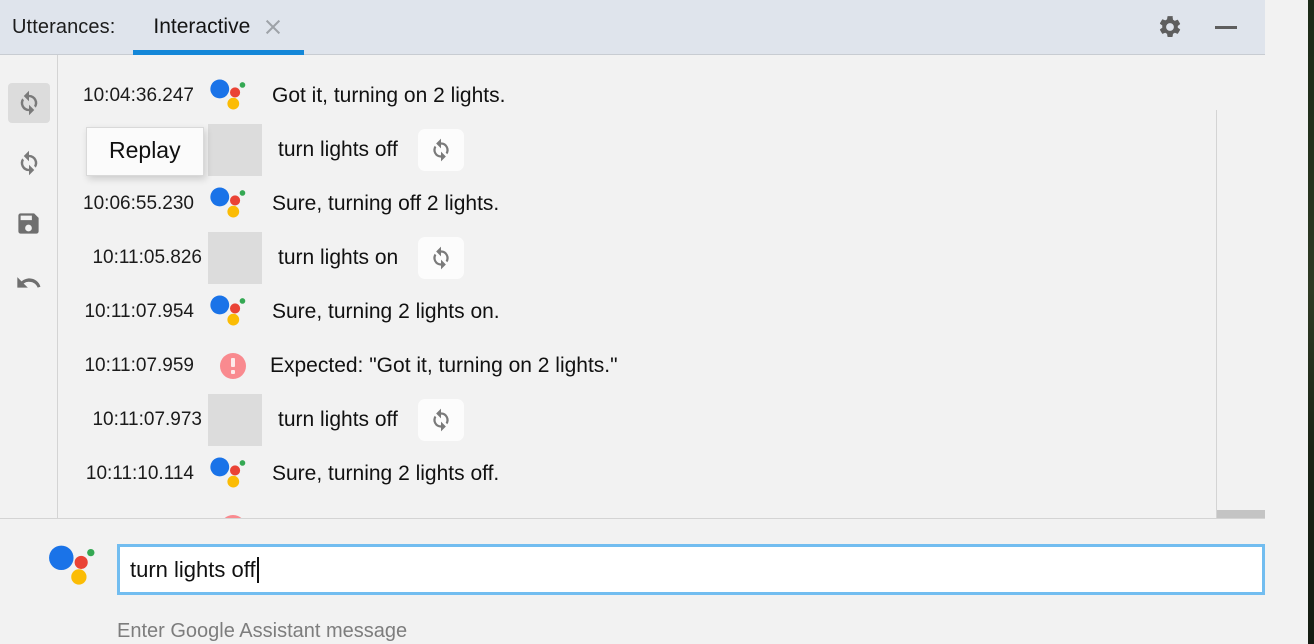  I want to click on sidebar-item-utterances: Utterances, so click(1241, 514).